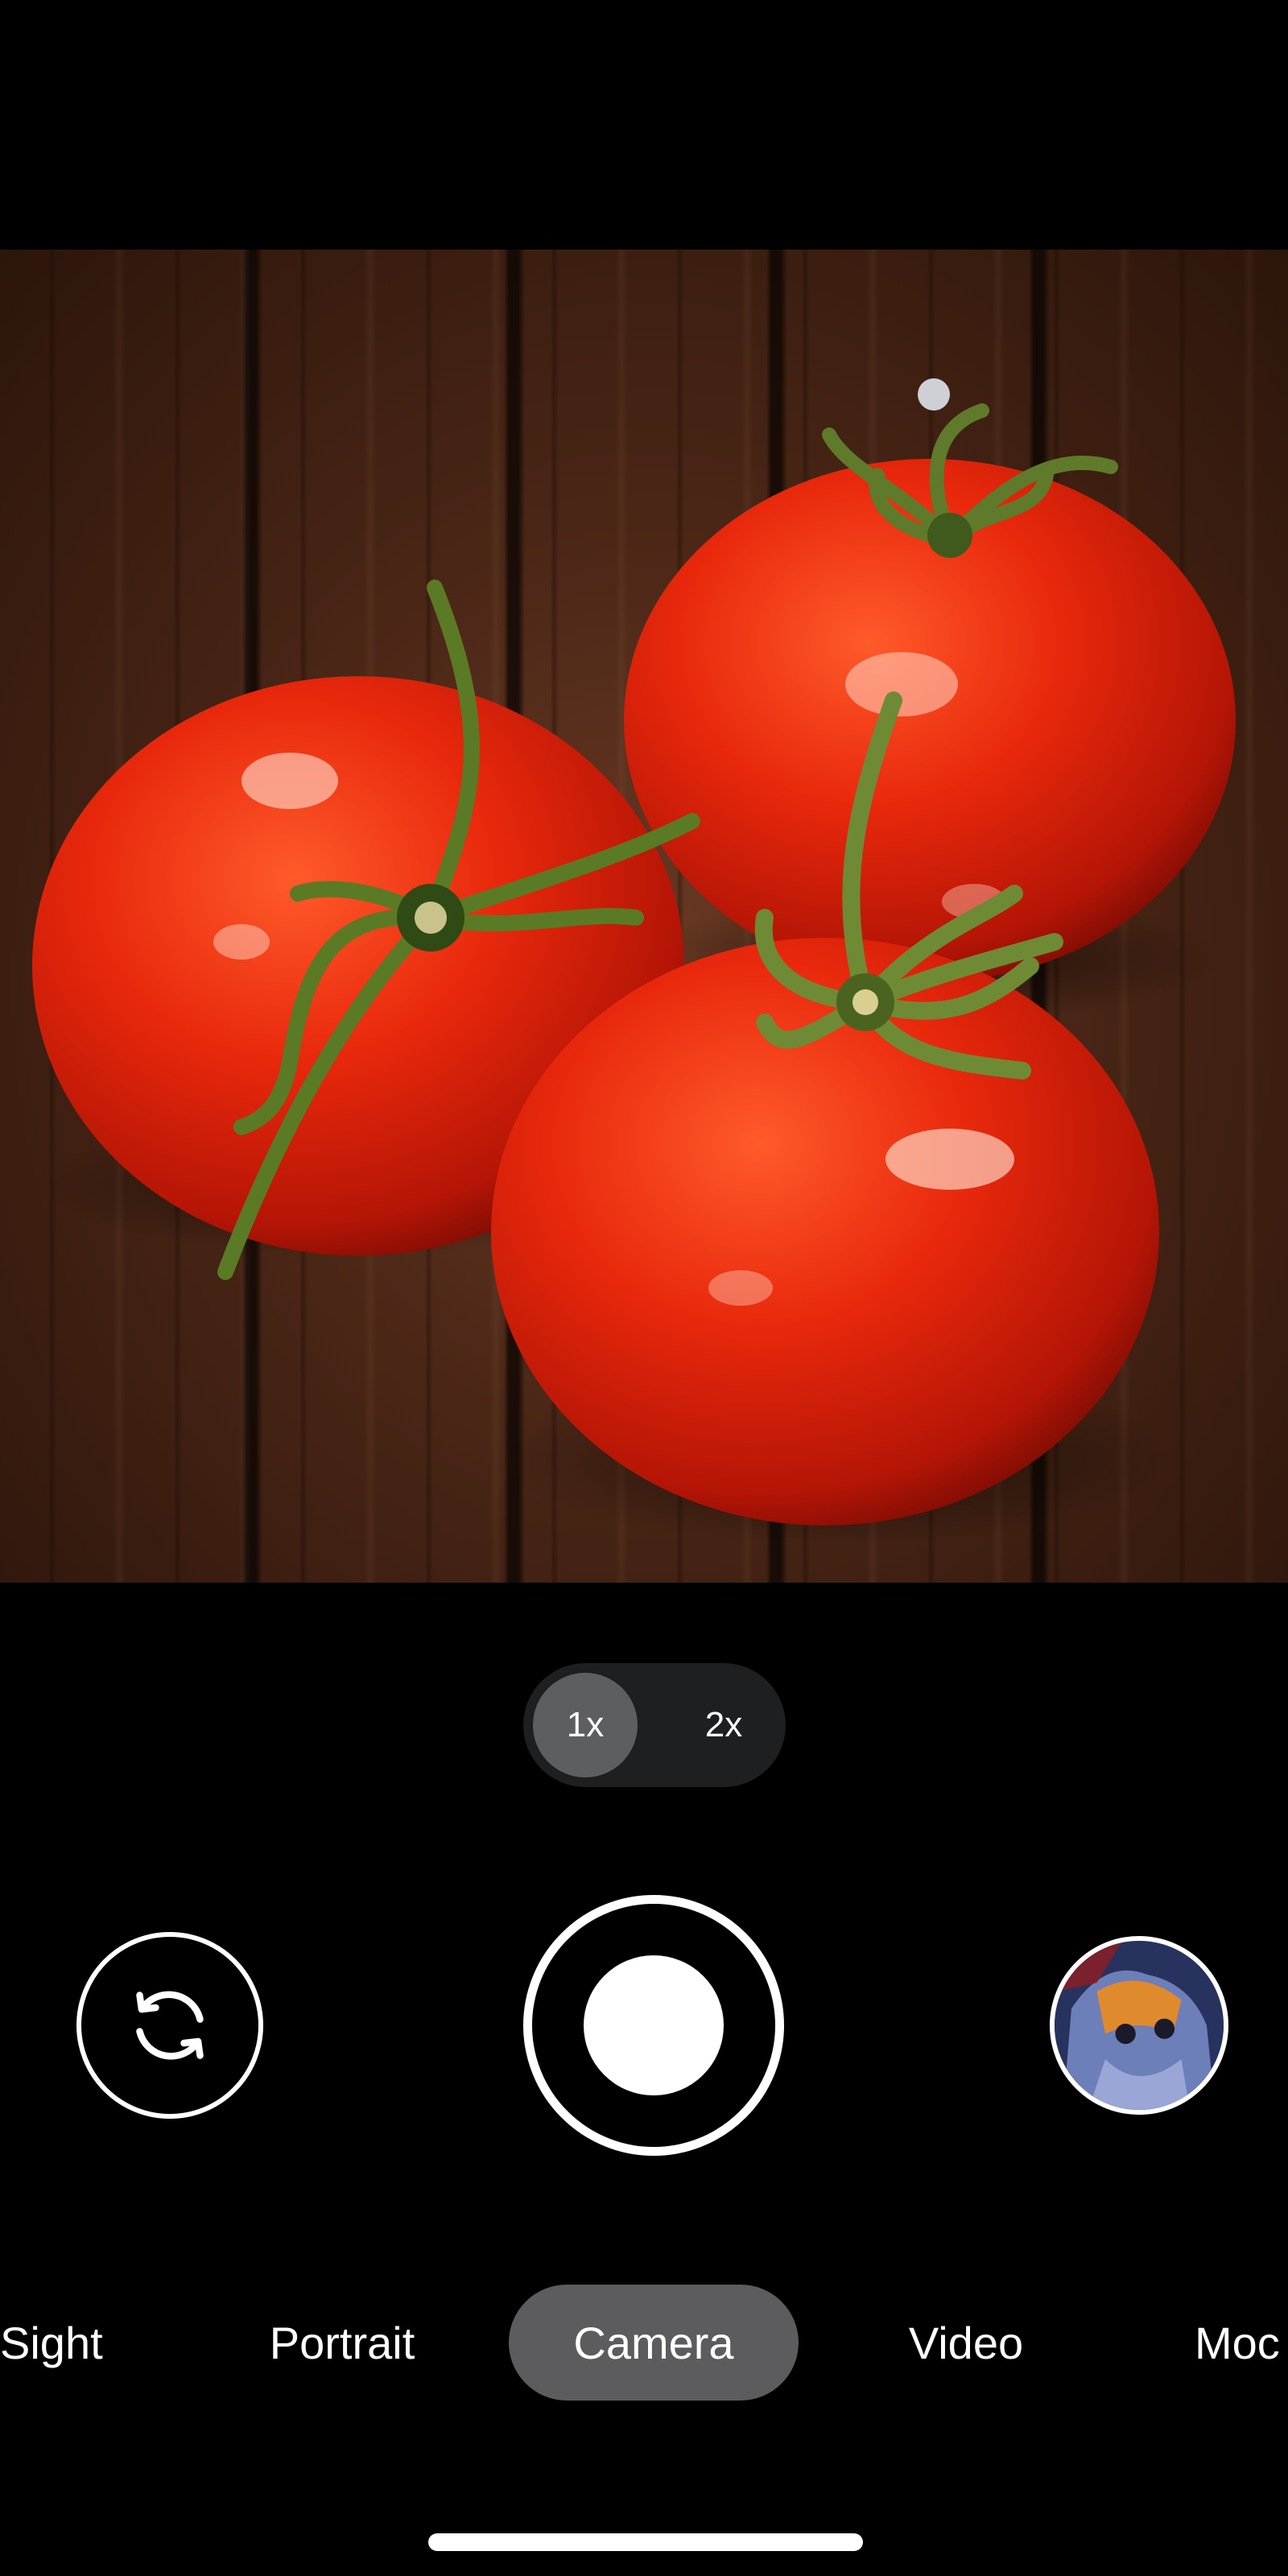 This screenshot has height=2576, width=1288. What do you see at coordinates (723, 1725) in the screenshot?
I see `zoom-2x-button: 2x` at bounding box center [723, 1725].